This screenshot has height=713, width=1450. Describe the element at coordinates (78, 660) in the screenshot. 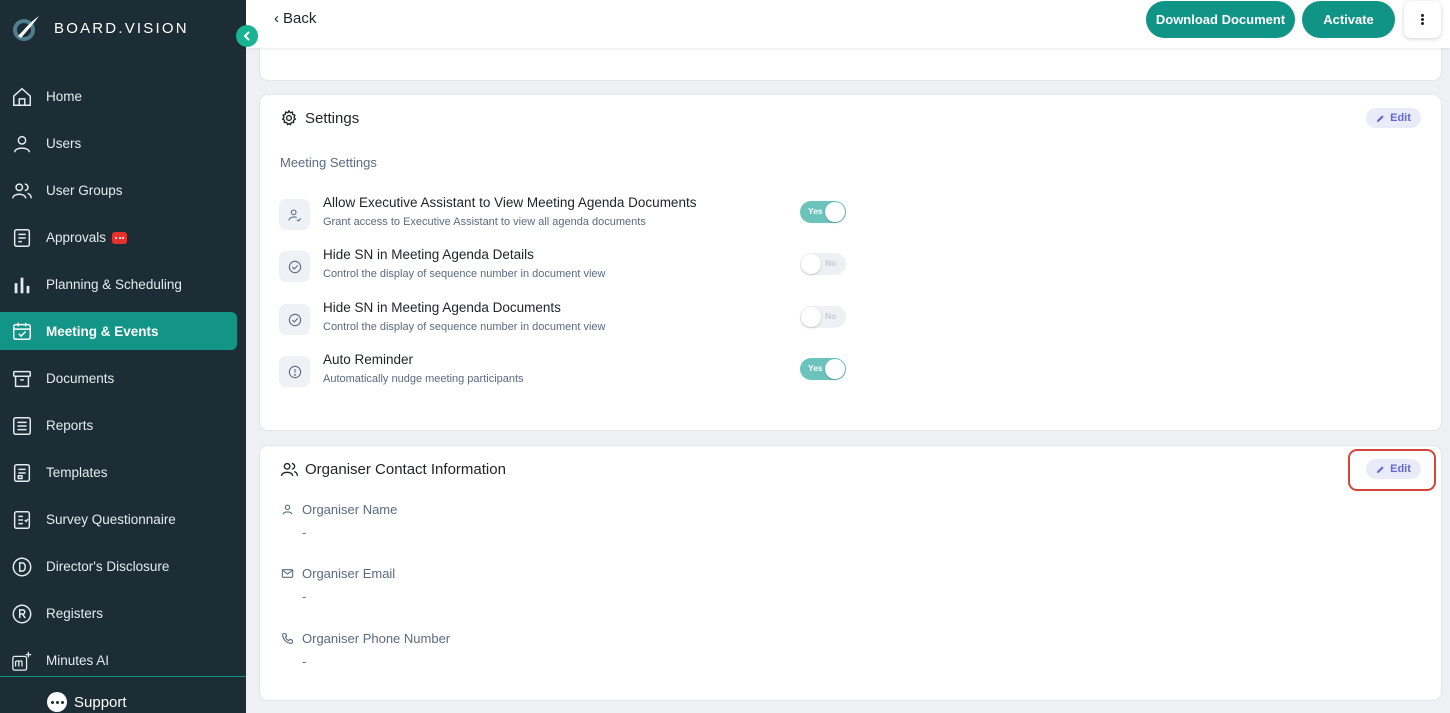

I see `sidebar-item-label: Minutes AI` at that location.